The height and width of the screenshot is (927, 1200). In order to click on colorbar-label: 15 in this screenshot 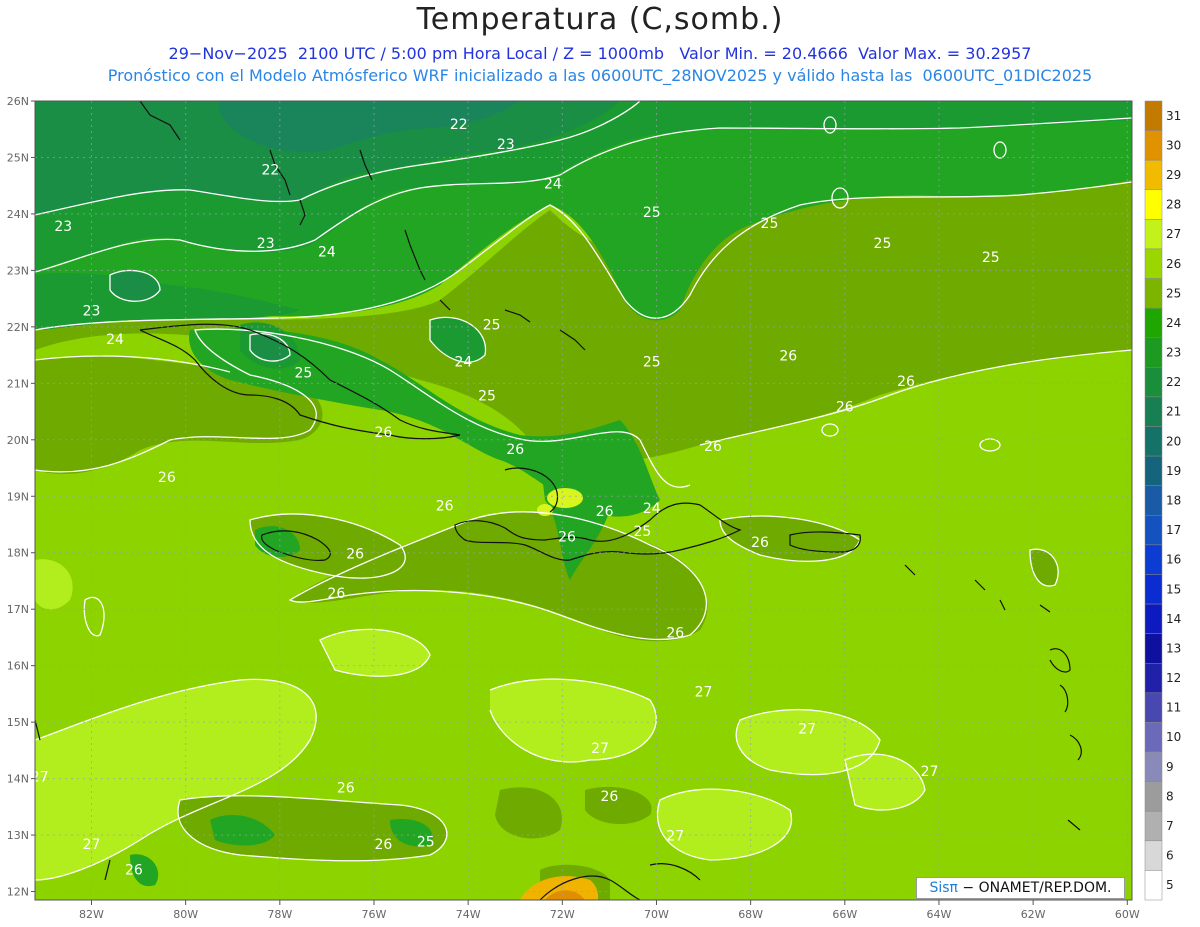, I will do `click(1173, 589)`.